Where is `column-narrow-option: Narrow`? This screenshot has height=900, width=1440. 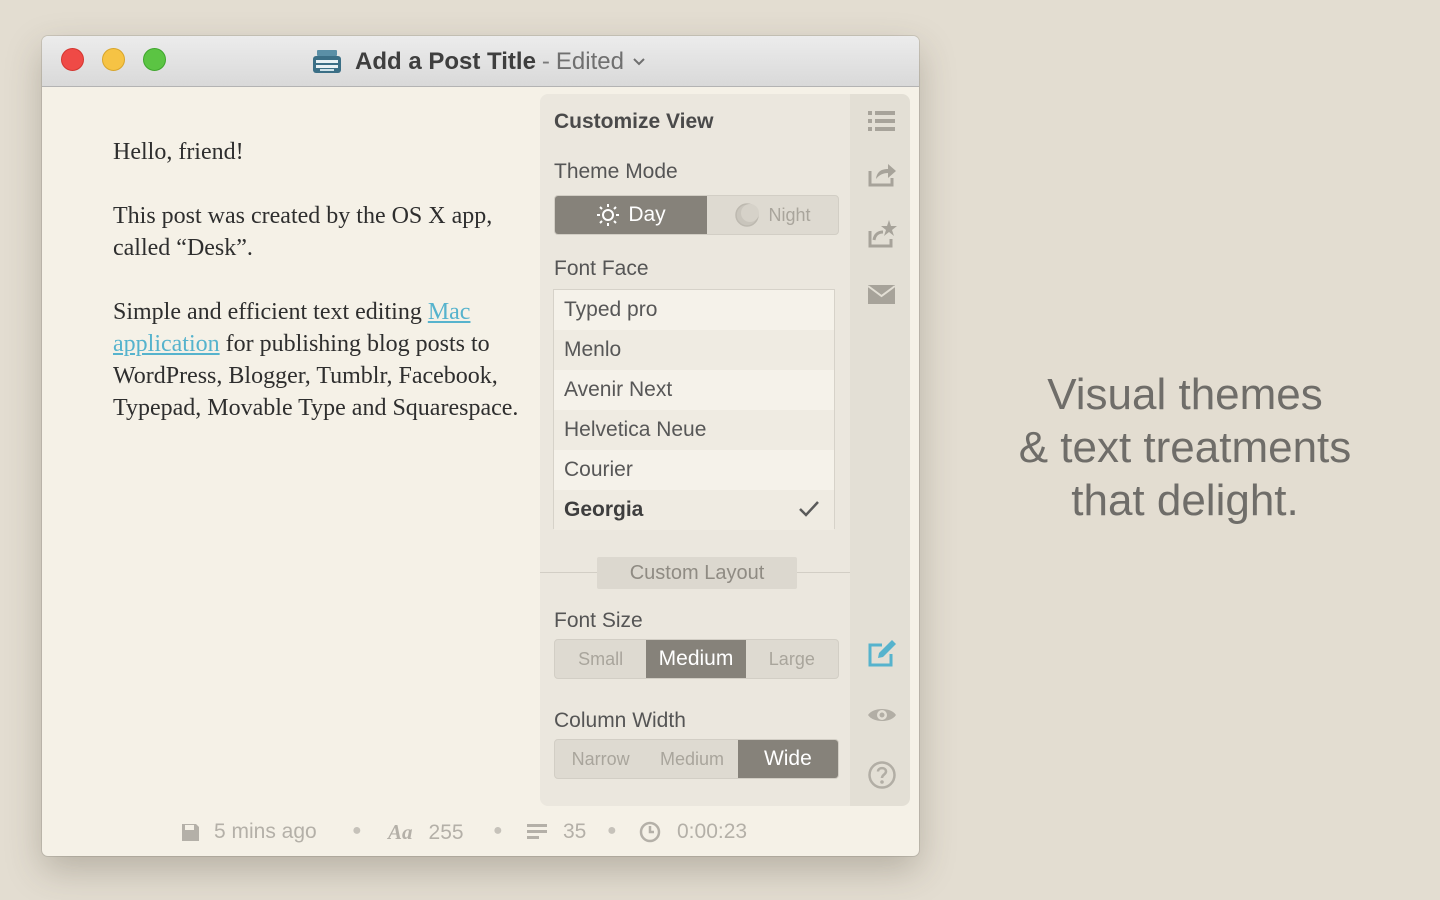
column-narrow-option: Narrow is located at coordinates (600, 759).